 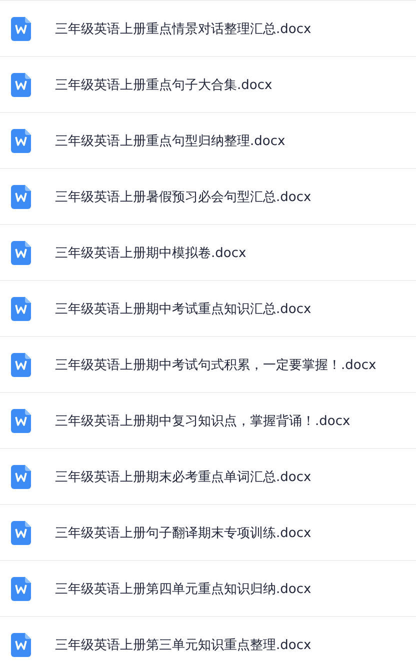 I want to click on file-row: 三年级英语上册第四单元重点知识归纳.docx, so click(x=208, y=589).